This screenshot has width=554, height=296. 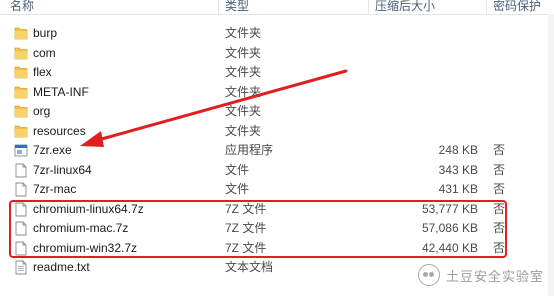 What do you see at coordinates (59, 130) in the screenshot?
I see `file-name: resources` at bounding box center [59, 130].